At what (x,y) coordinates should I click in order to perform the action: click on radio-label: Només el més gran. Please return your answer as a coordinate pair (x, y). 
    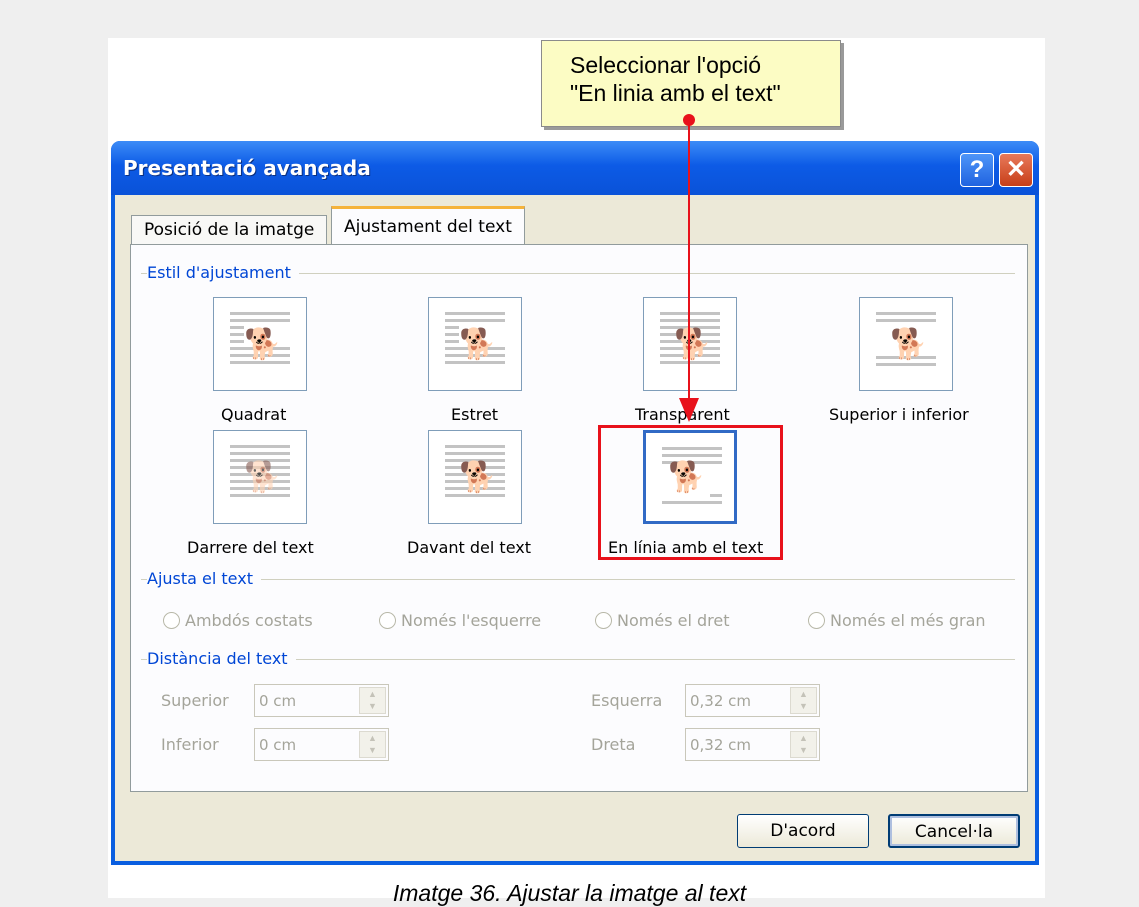
    Looking at the image, I should click on (908, 620).